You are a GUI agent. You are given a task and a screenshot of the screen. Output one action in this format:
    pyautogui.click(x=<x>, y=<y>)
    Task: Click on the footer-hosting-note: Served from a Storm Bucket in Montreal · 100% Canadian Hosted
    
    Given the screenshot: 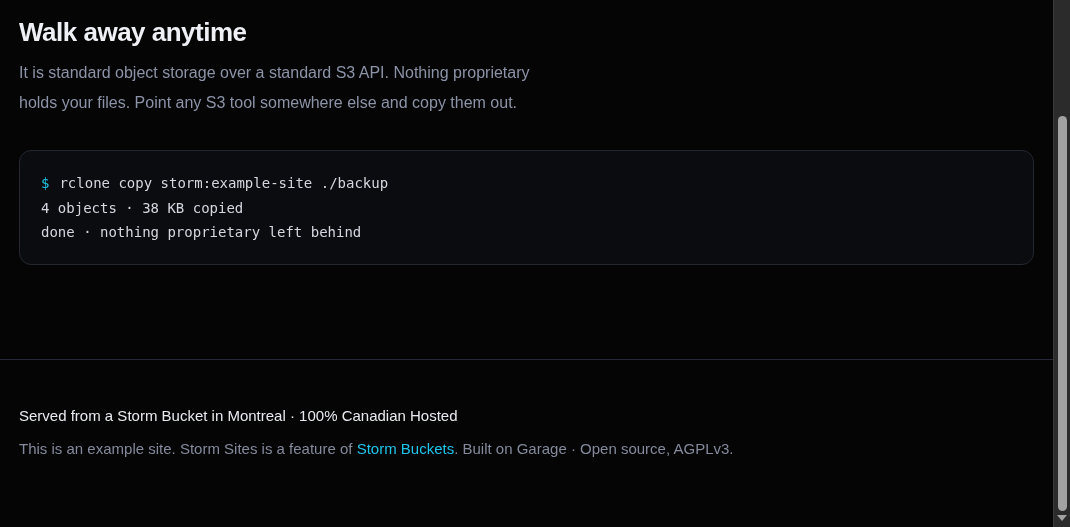 What is the action you would take?
    pyautogui.click(x=239, y=416)
    